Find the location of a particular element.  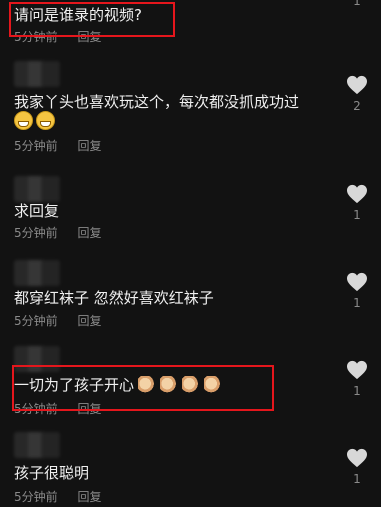

like-button: 2 is located at coordinates (357, 94).